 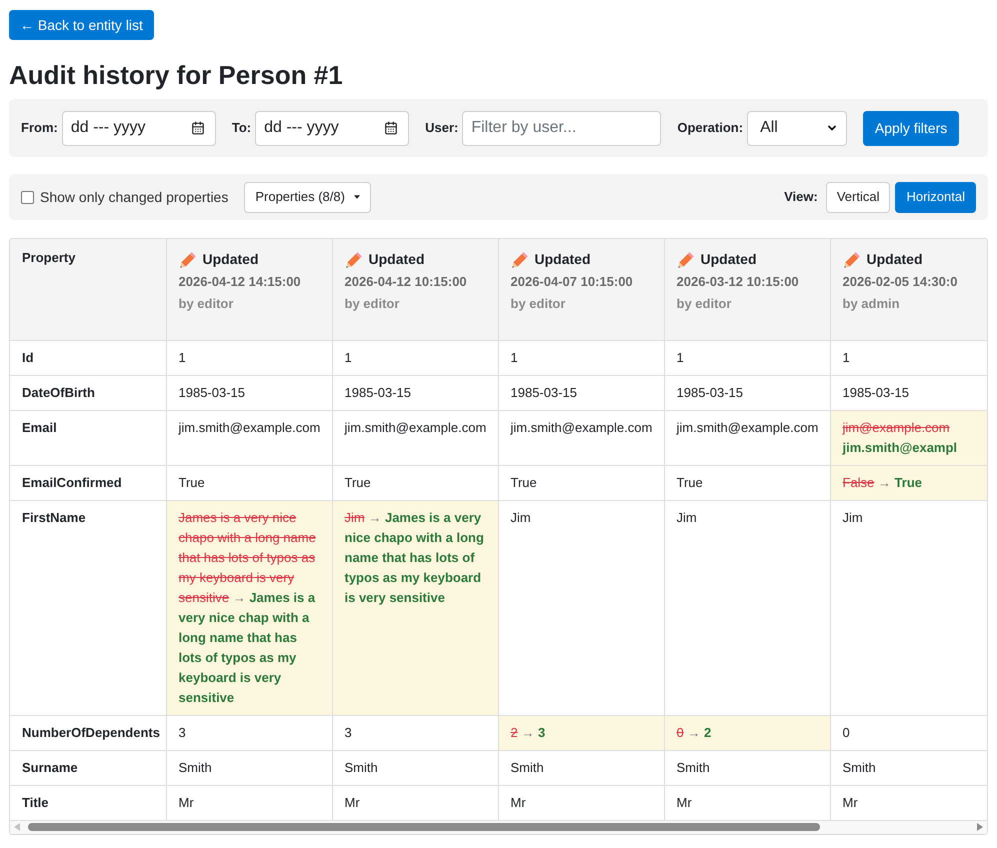 I want to click on changed-cell: Jim → James is a very nice chapo with a long name that has lots of typos as my keyboard is very sensitive, so click(x=415, y=607).